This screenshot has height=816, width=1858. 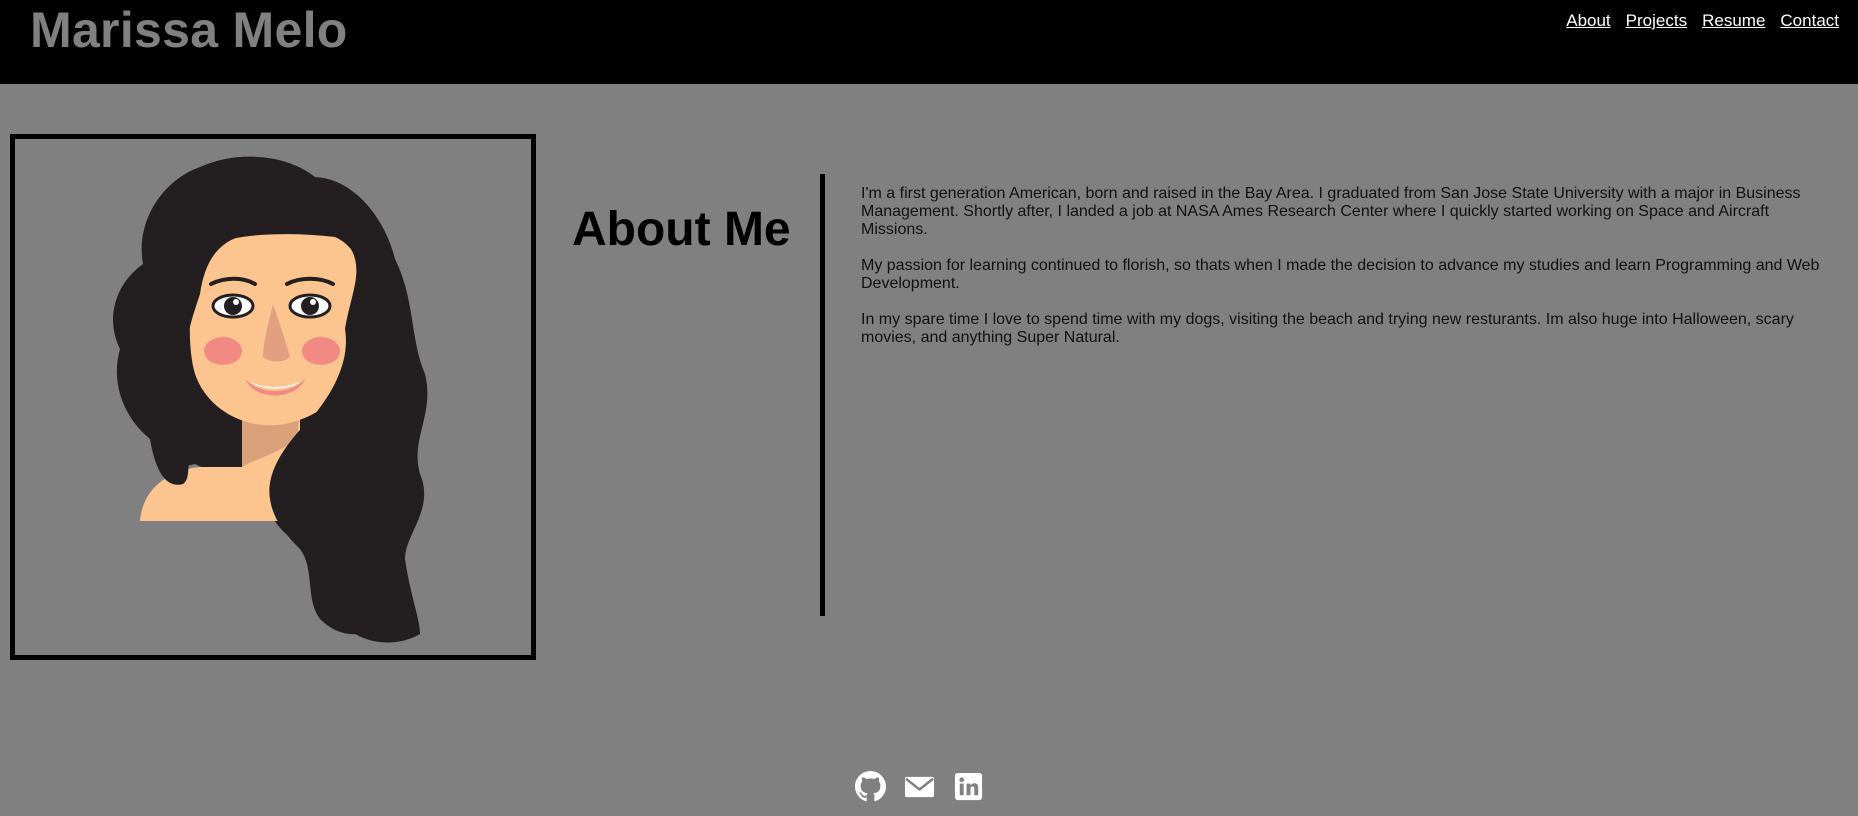 I want to click on main-nav: About Projects Resume Contact, so click(x=1702, y=21).